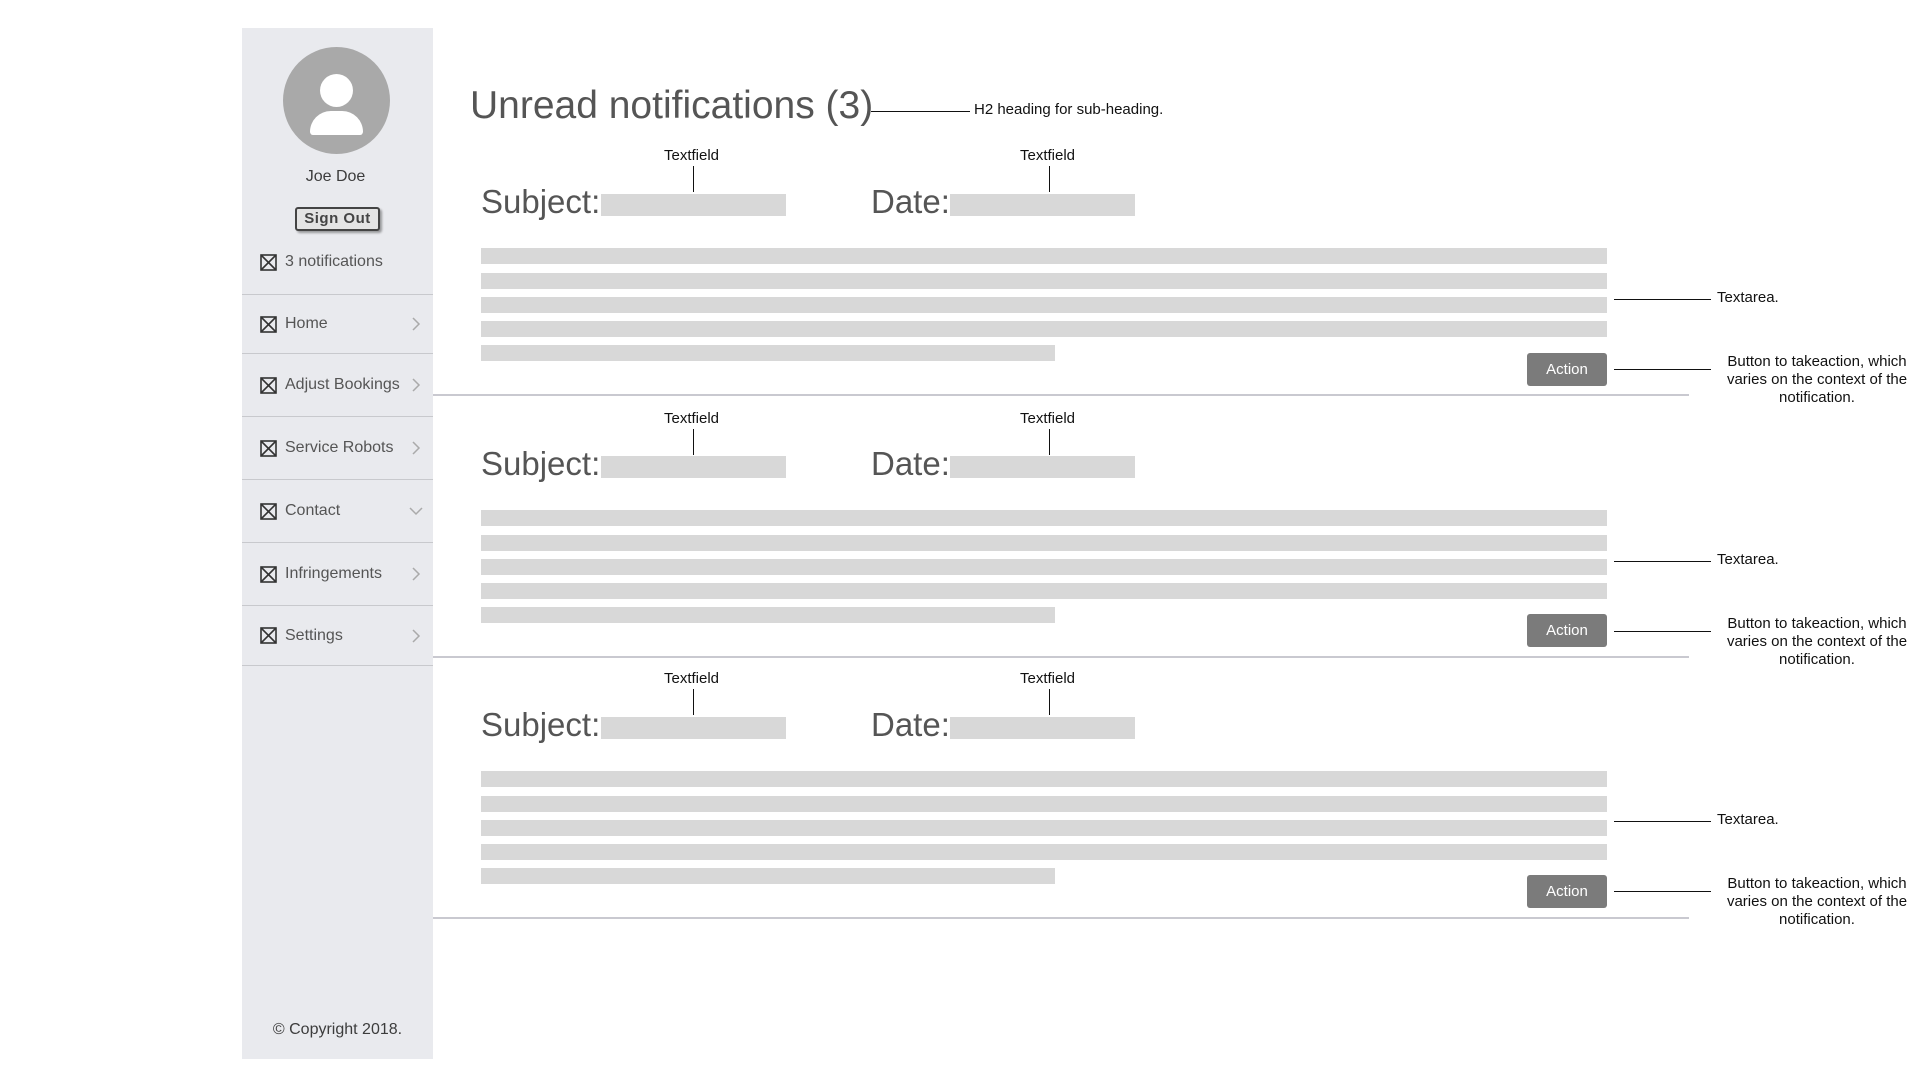 The width and height of the screenshot is (1920, 1080). I want to click on page-title: Unread notifications (3), so click(672, 105).